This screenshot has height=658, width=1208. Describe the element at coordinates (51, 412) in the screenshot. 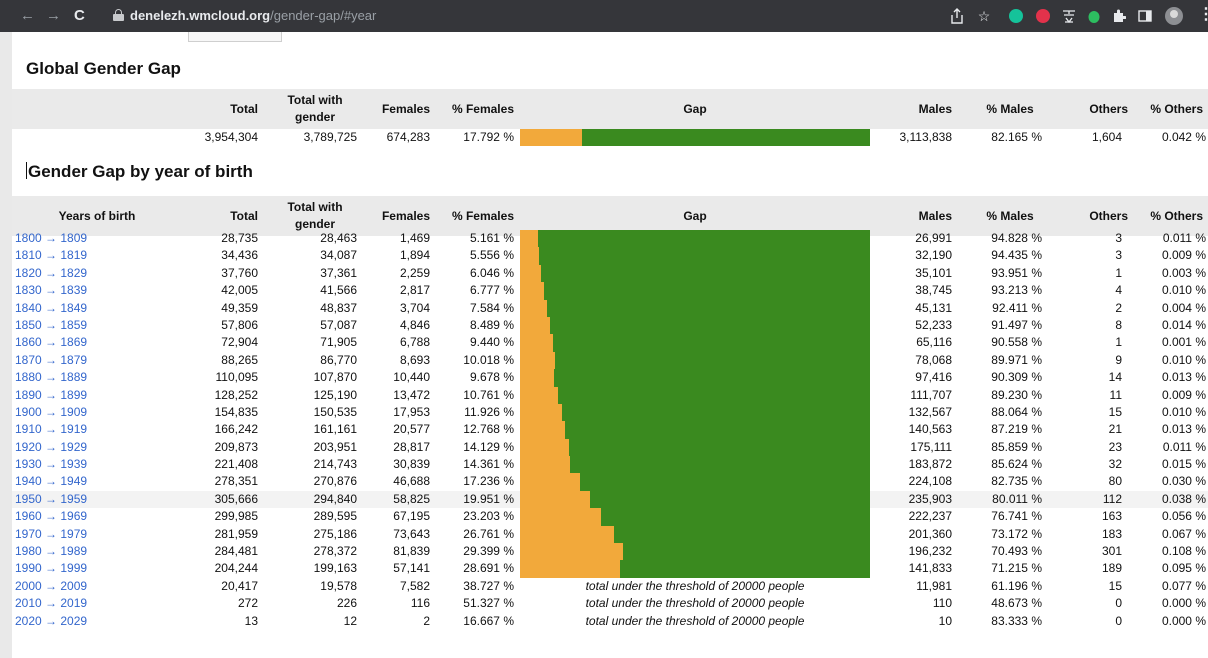

I see `years-of-birth-link: 1900 → 1909` at that location.